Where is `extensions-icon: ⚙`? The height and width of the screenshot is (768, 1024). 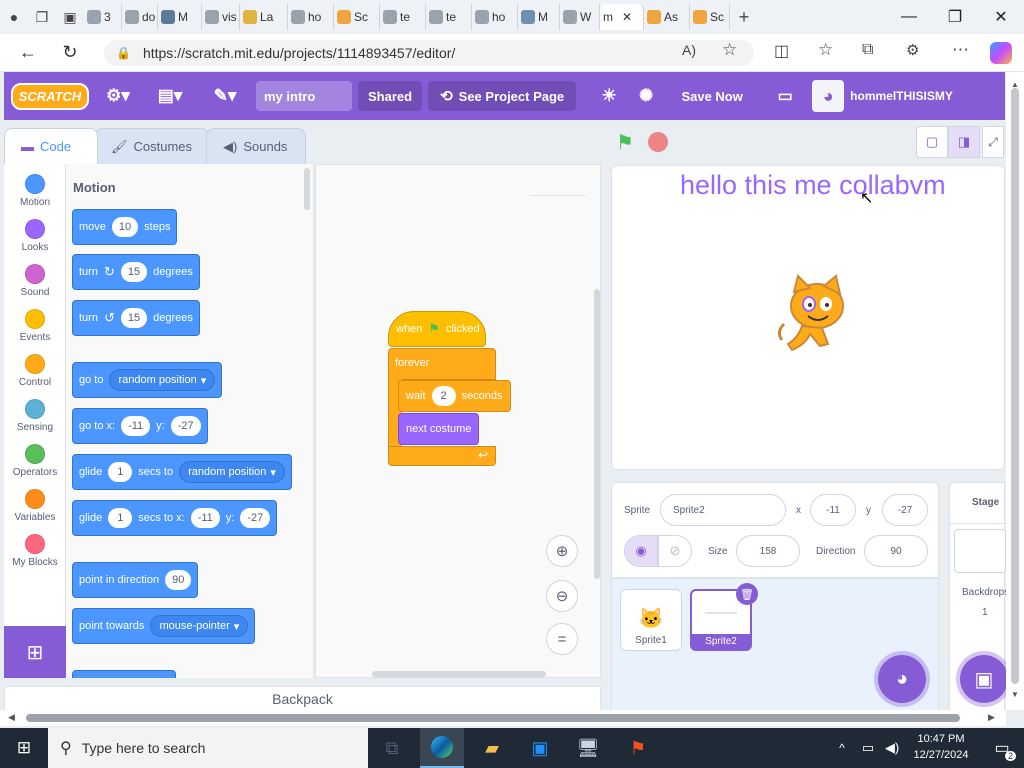
extensions-icon: ⚙ is located at coordinates (912, 50).